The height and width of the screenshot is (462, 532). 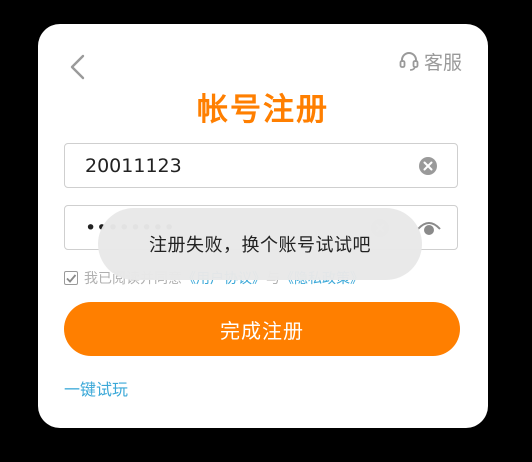 I want to click on chevron-left-icon, so click(x=77, y=67).